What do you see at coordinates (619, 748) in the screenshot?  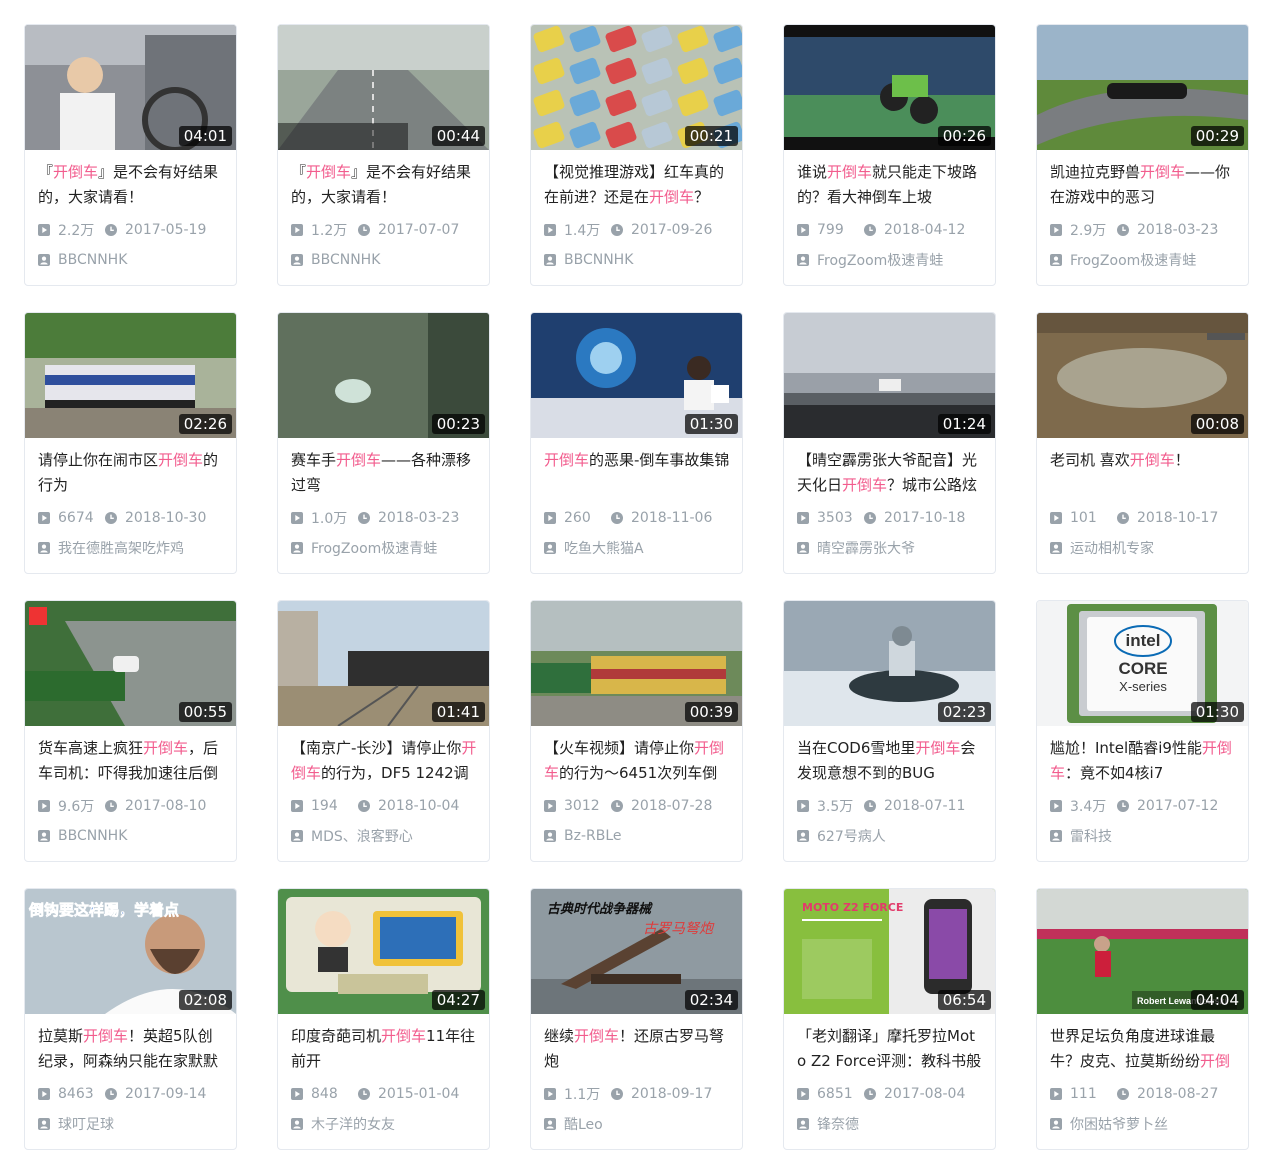 I see `title-text: 【火车视频】请停止你` at bounding box center [619, 748].